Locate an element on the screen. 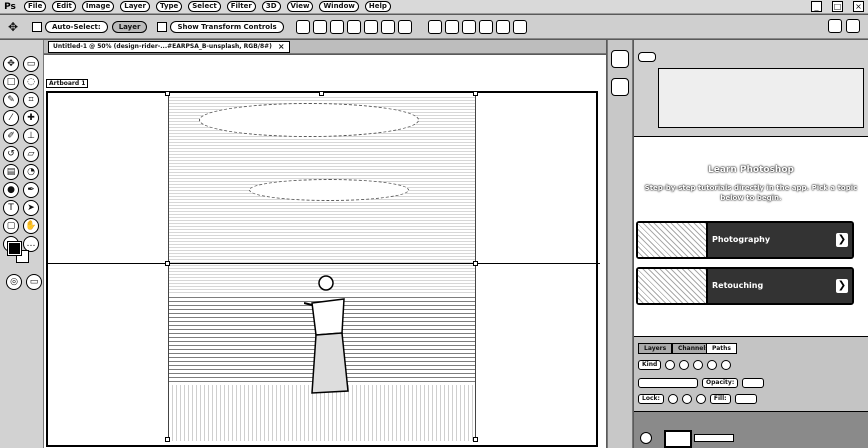 This screenshot has height=448, width=868. type-filter-icon is located at coordinates (698, 365).